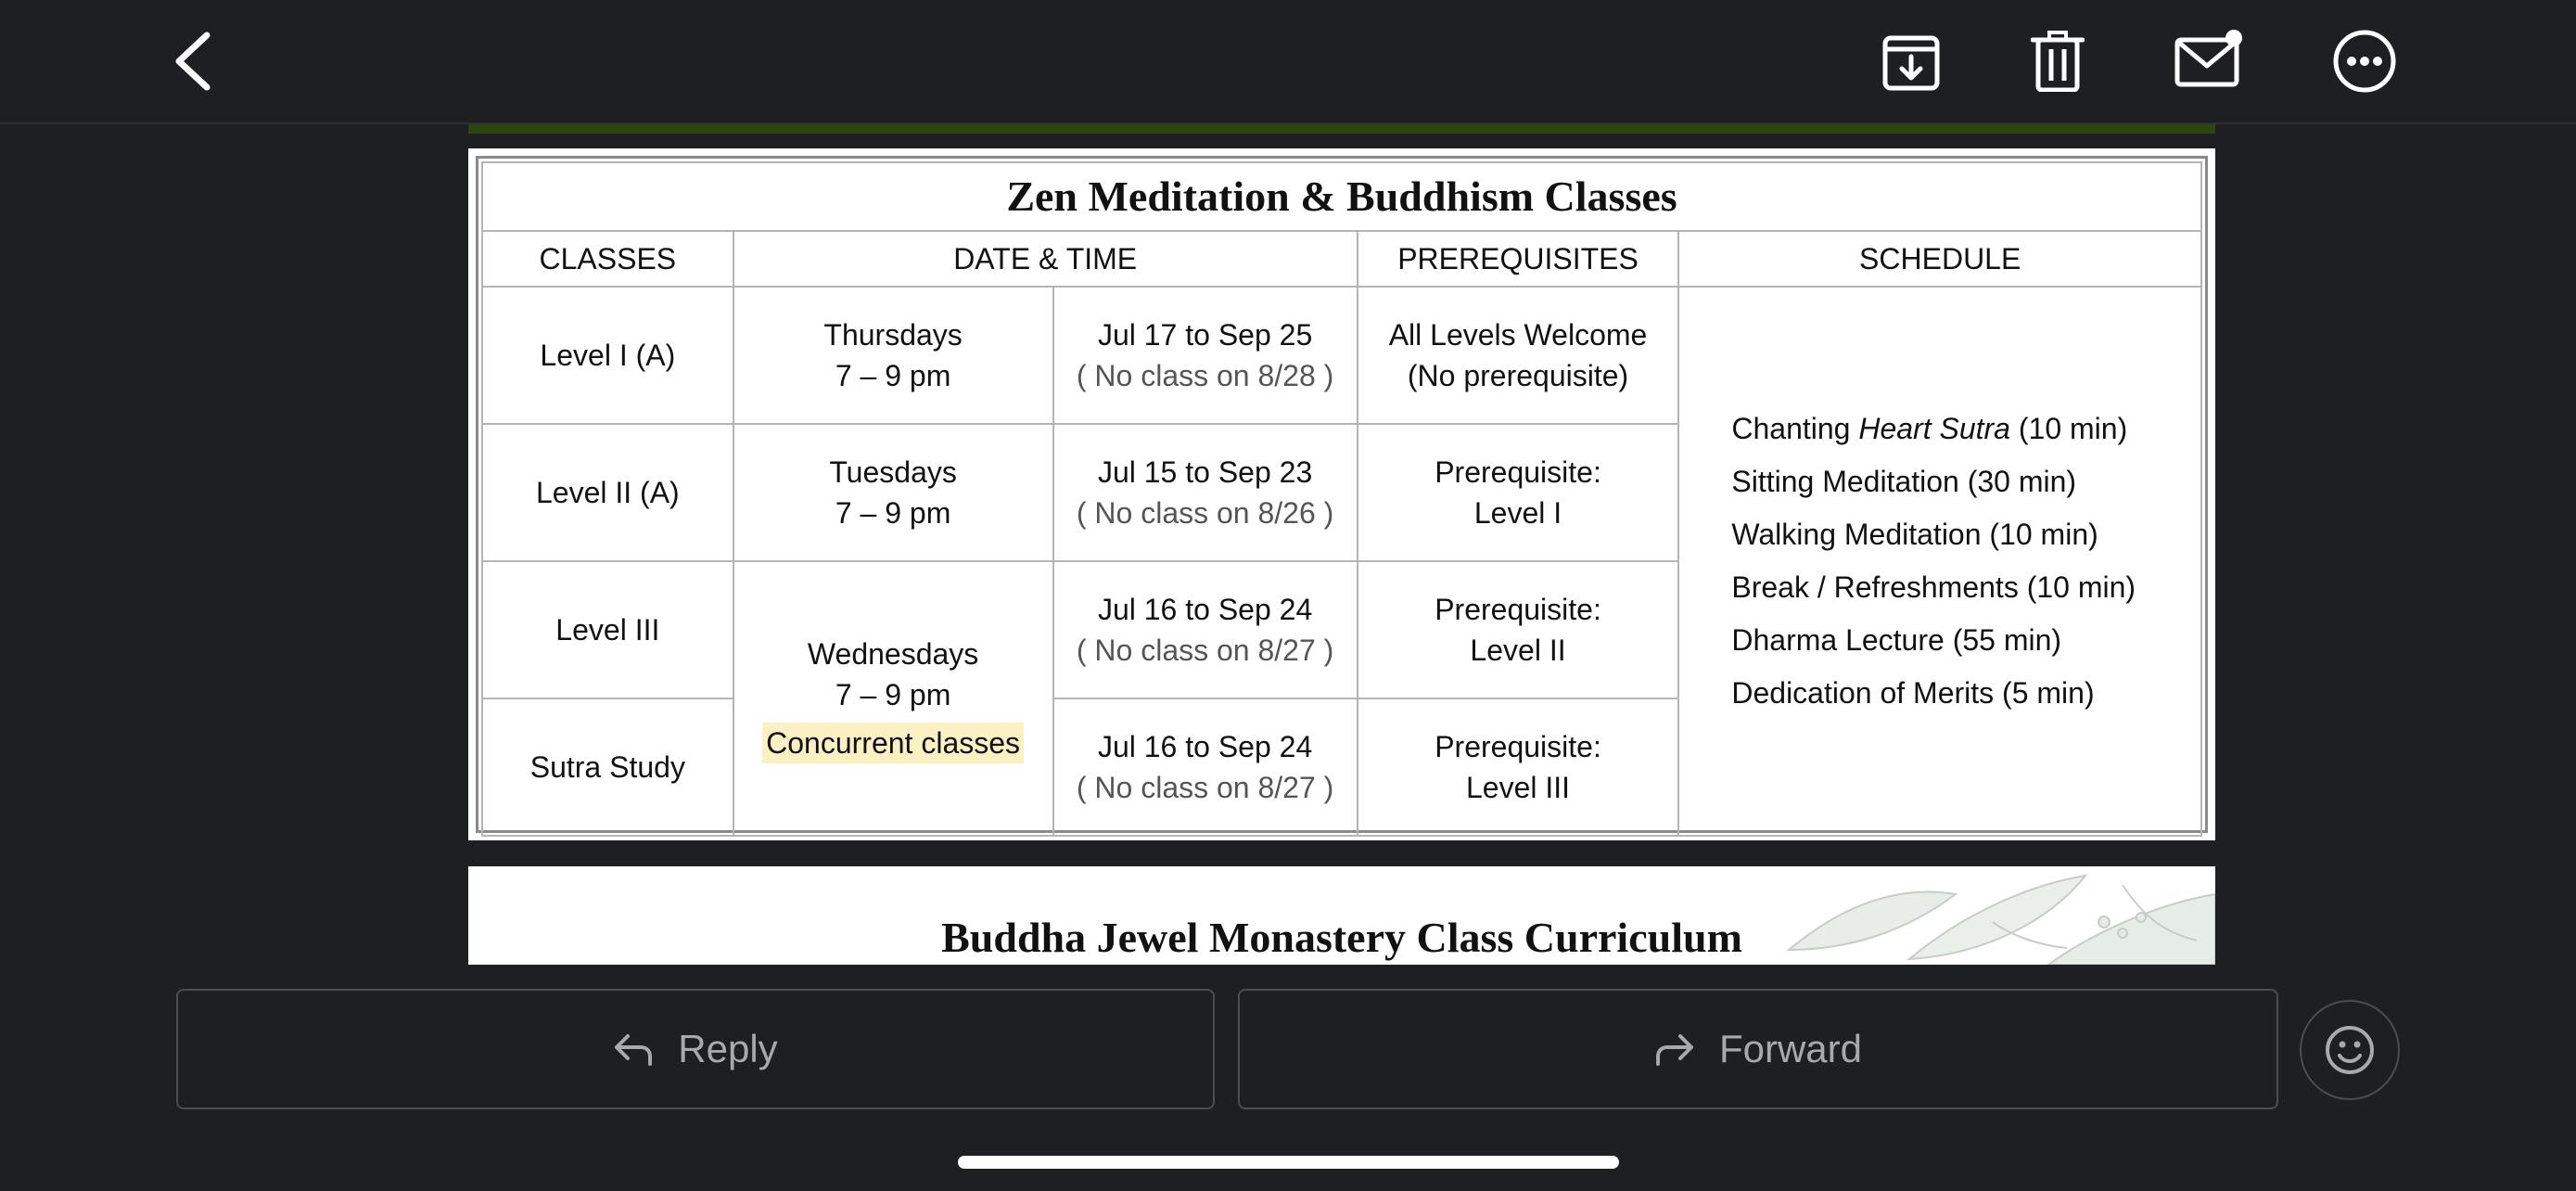 The height and width of the screenshot is (1191, 2576). Describe the element at coordinates (1341, 196) in the screenshot. I see `table-title: Zen Meditation & Buddhism Classes` at that location.